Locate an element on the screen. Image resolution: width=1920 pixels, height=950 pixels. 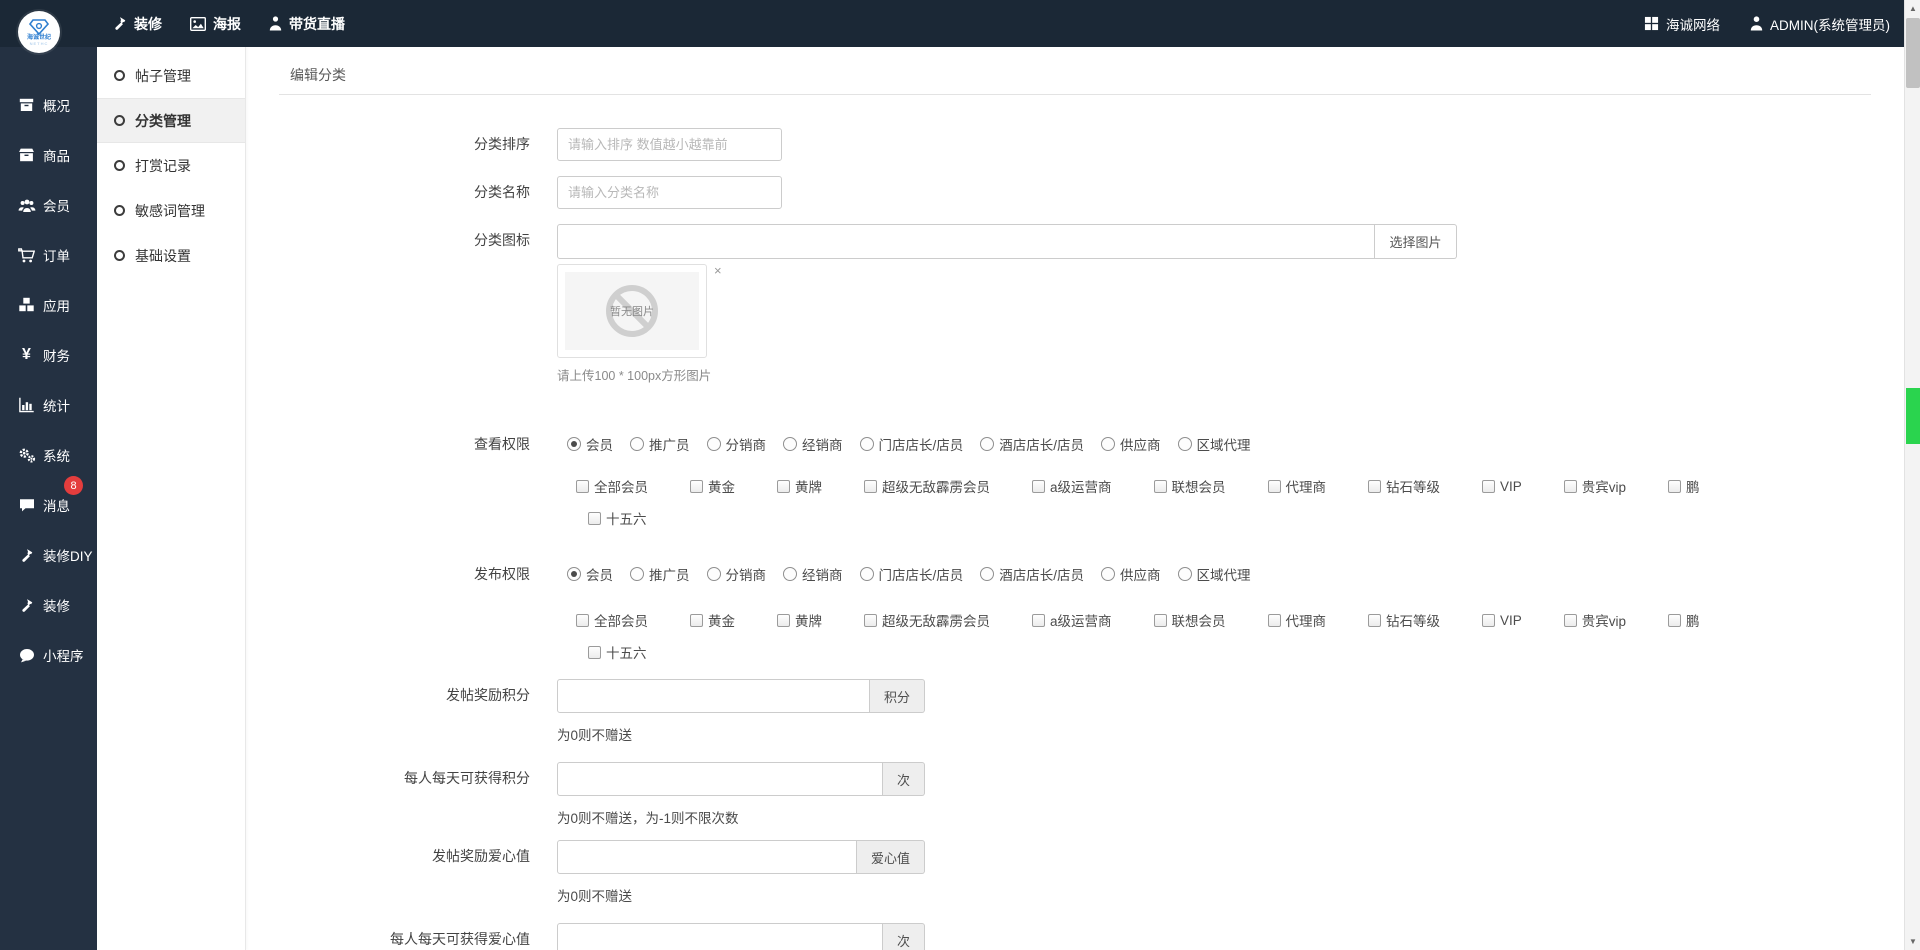
sidebar-item: 订单 is located at coordinates (48, 255).